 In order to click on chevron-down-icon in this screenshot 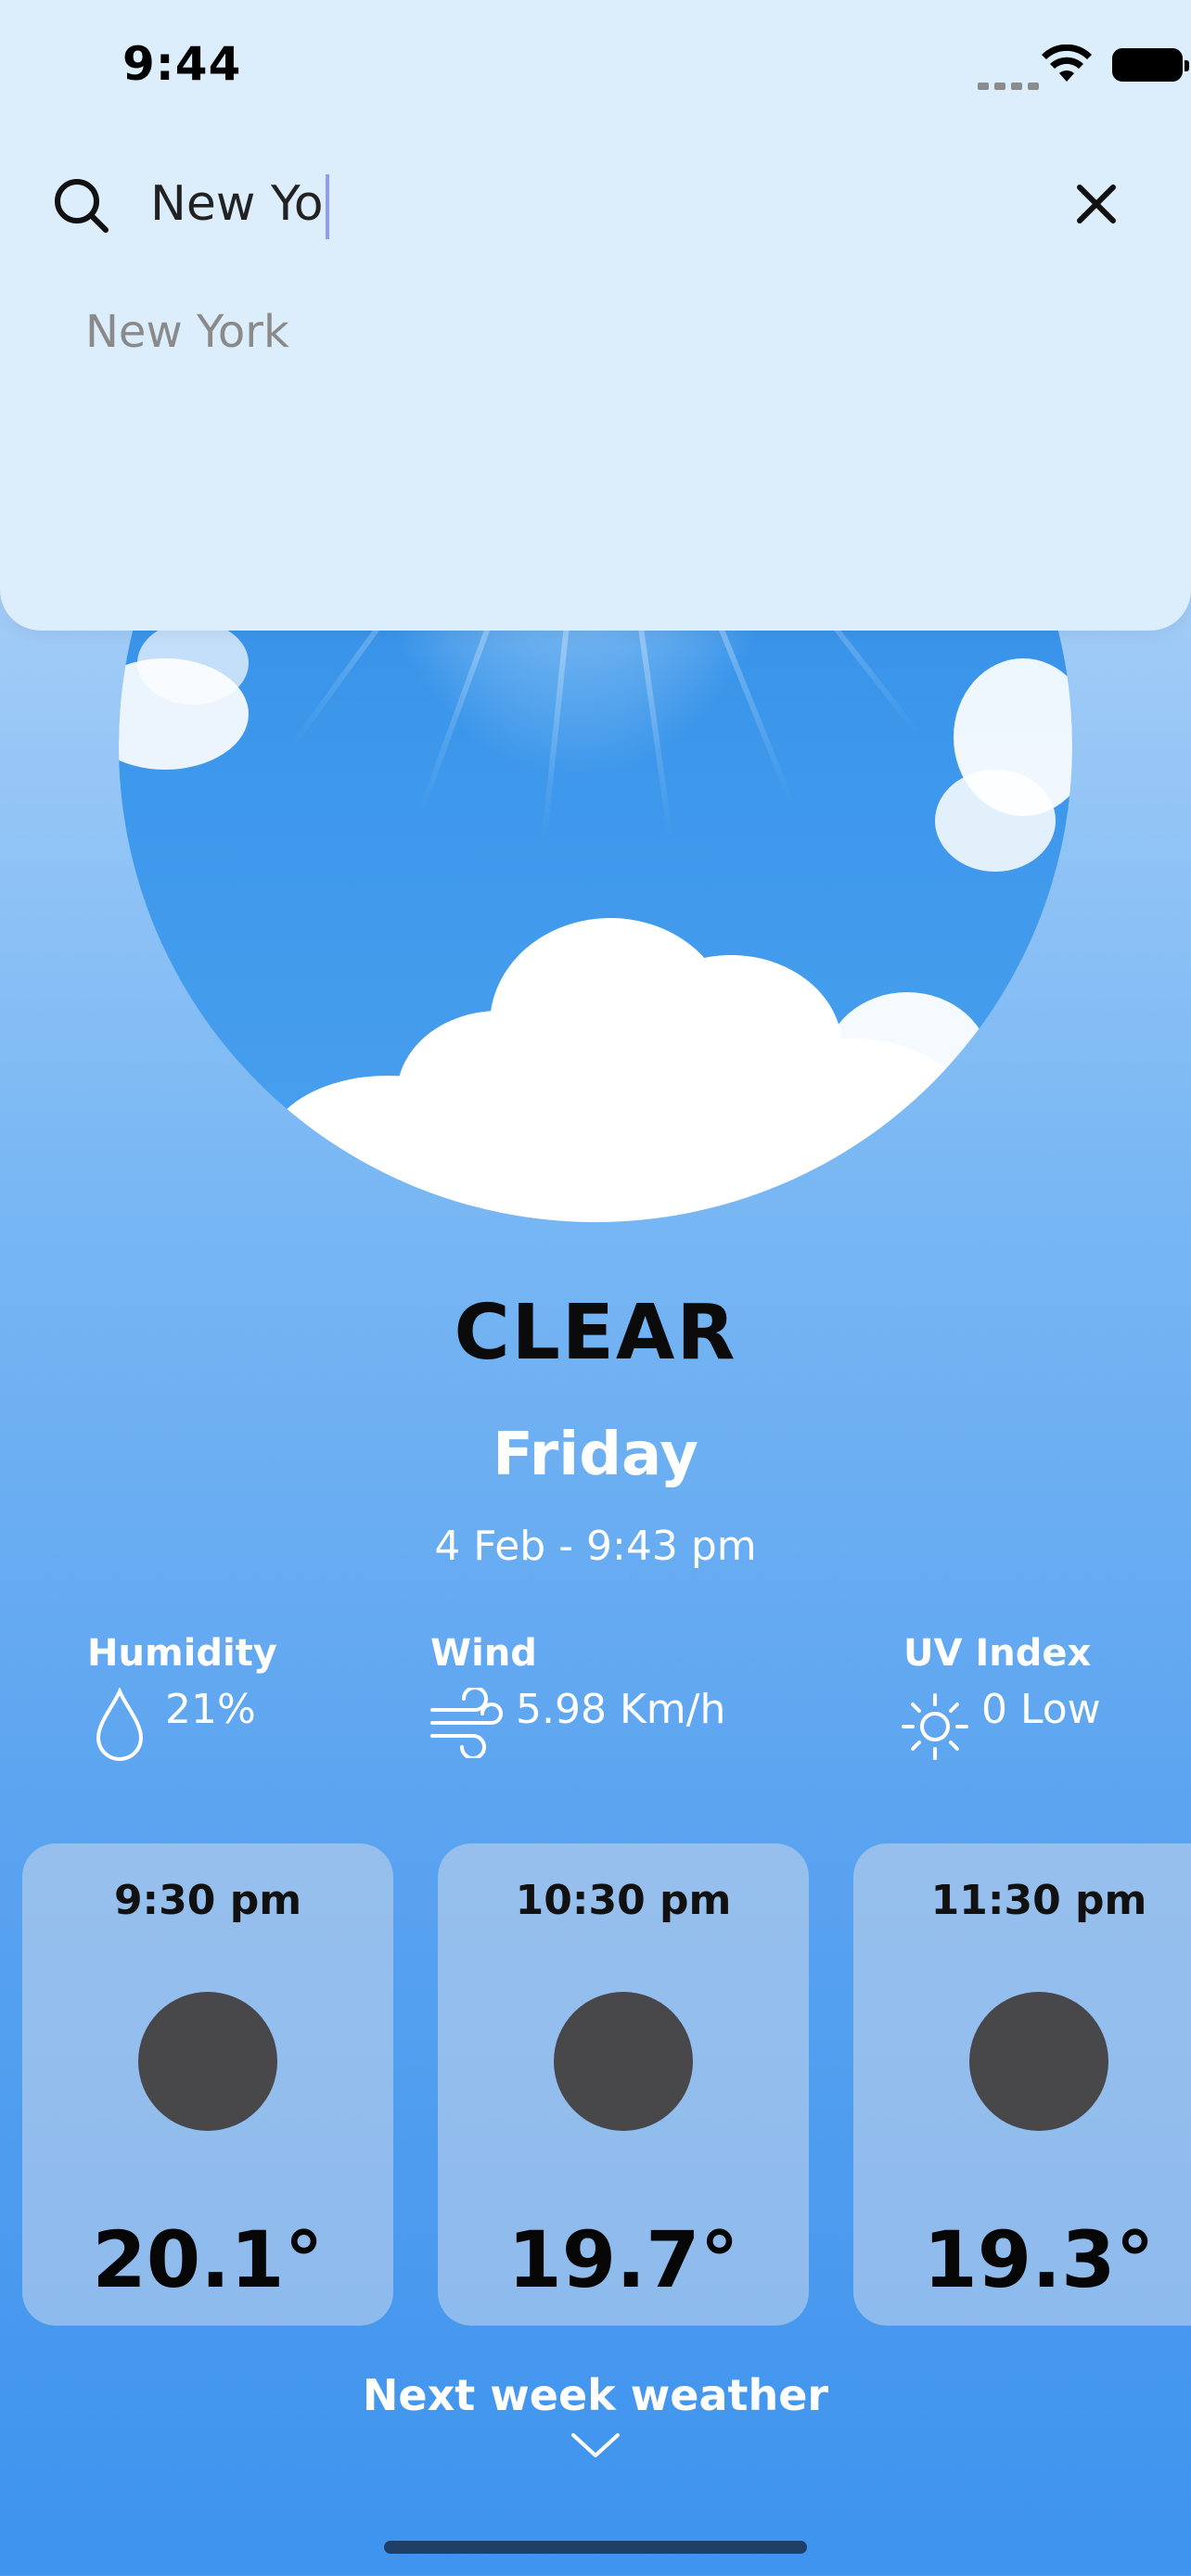, I will do `click(595, 2445)`.